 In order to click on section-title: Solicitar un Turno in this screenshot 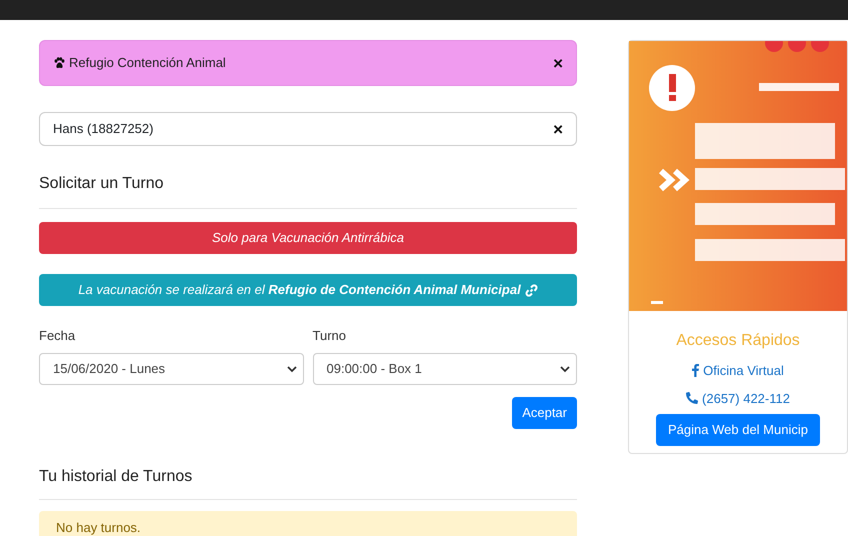, I will do `click(102, 184)`.